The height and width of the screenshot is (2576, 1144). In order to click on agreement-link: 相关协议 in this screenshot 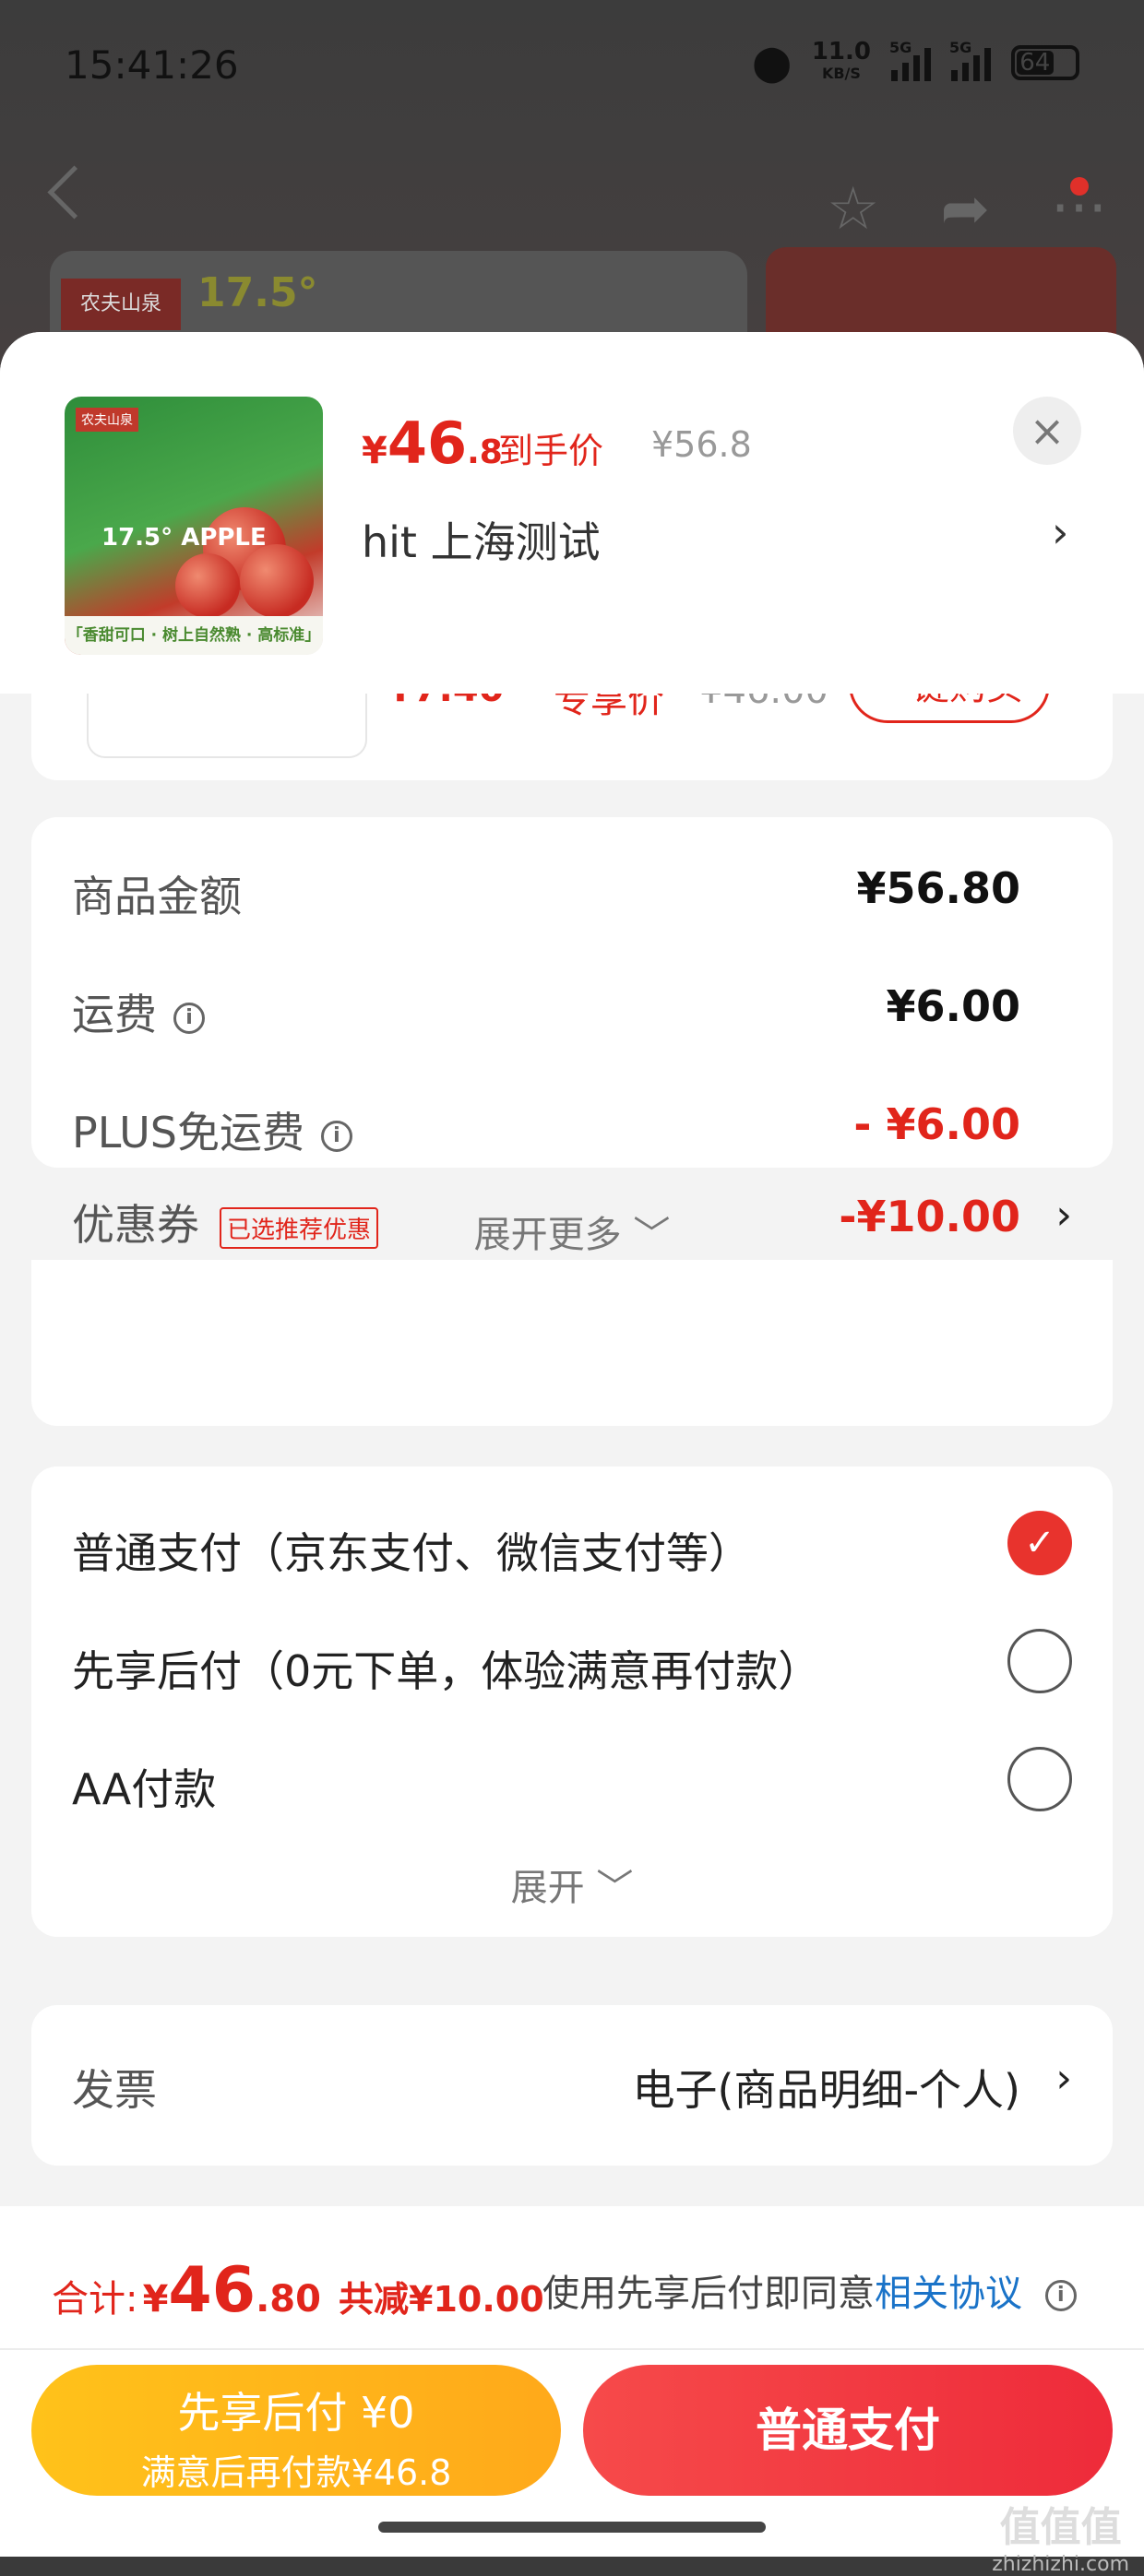, I will do `click(948, 2294)`.